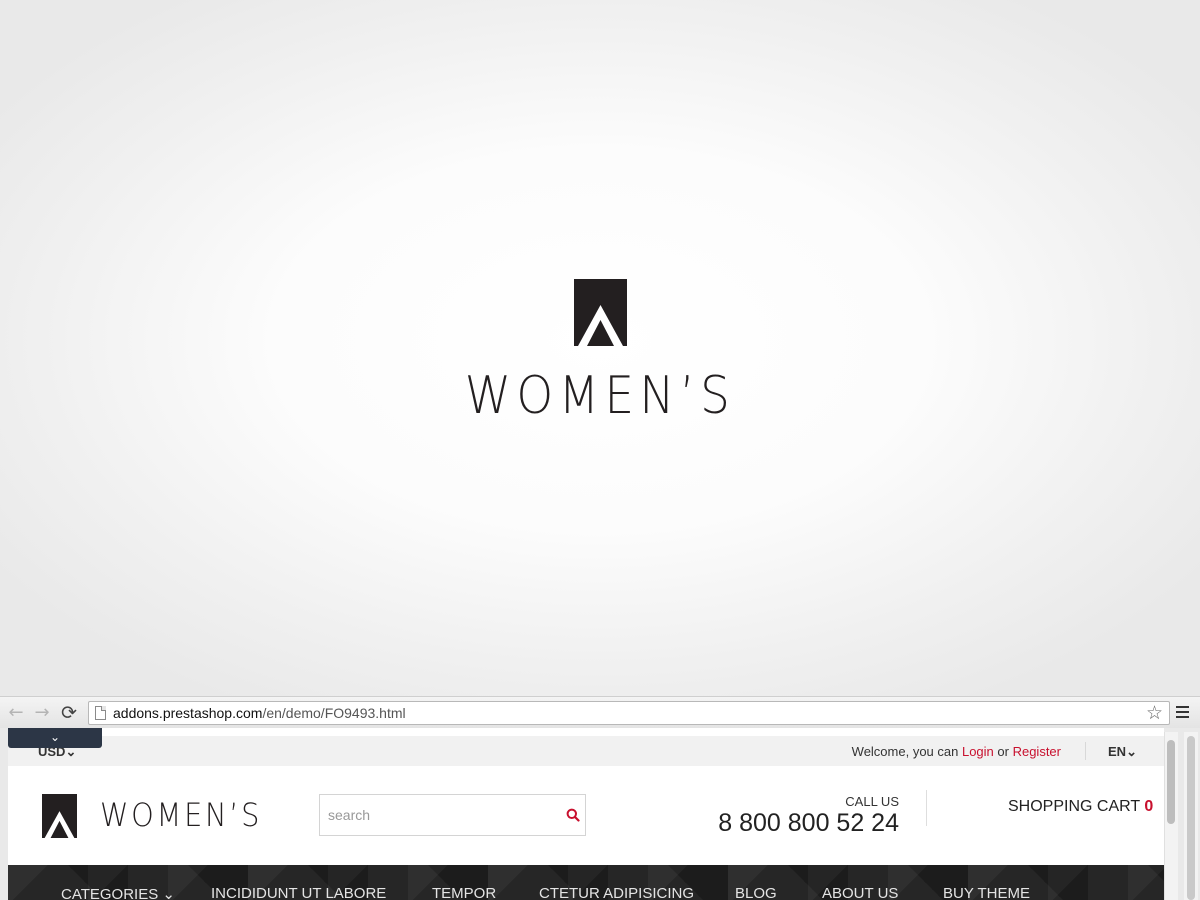 The height and width of the screenshot is (900, 1200). What do you see at coordinates (573, 815) in the screenshot?
I see `search-icon` at bounding box center [573, 815].